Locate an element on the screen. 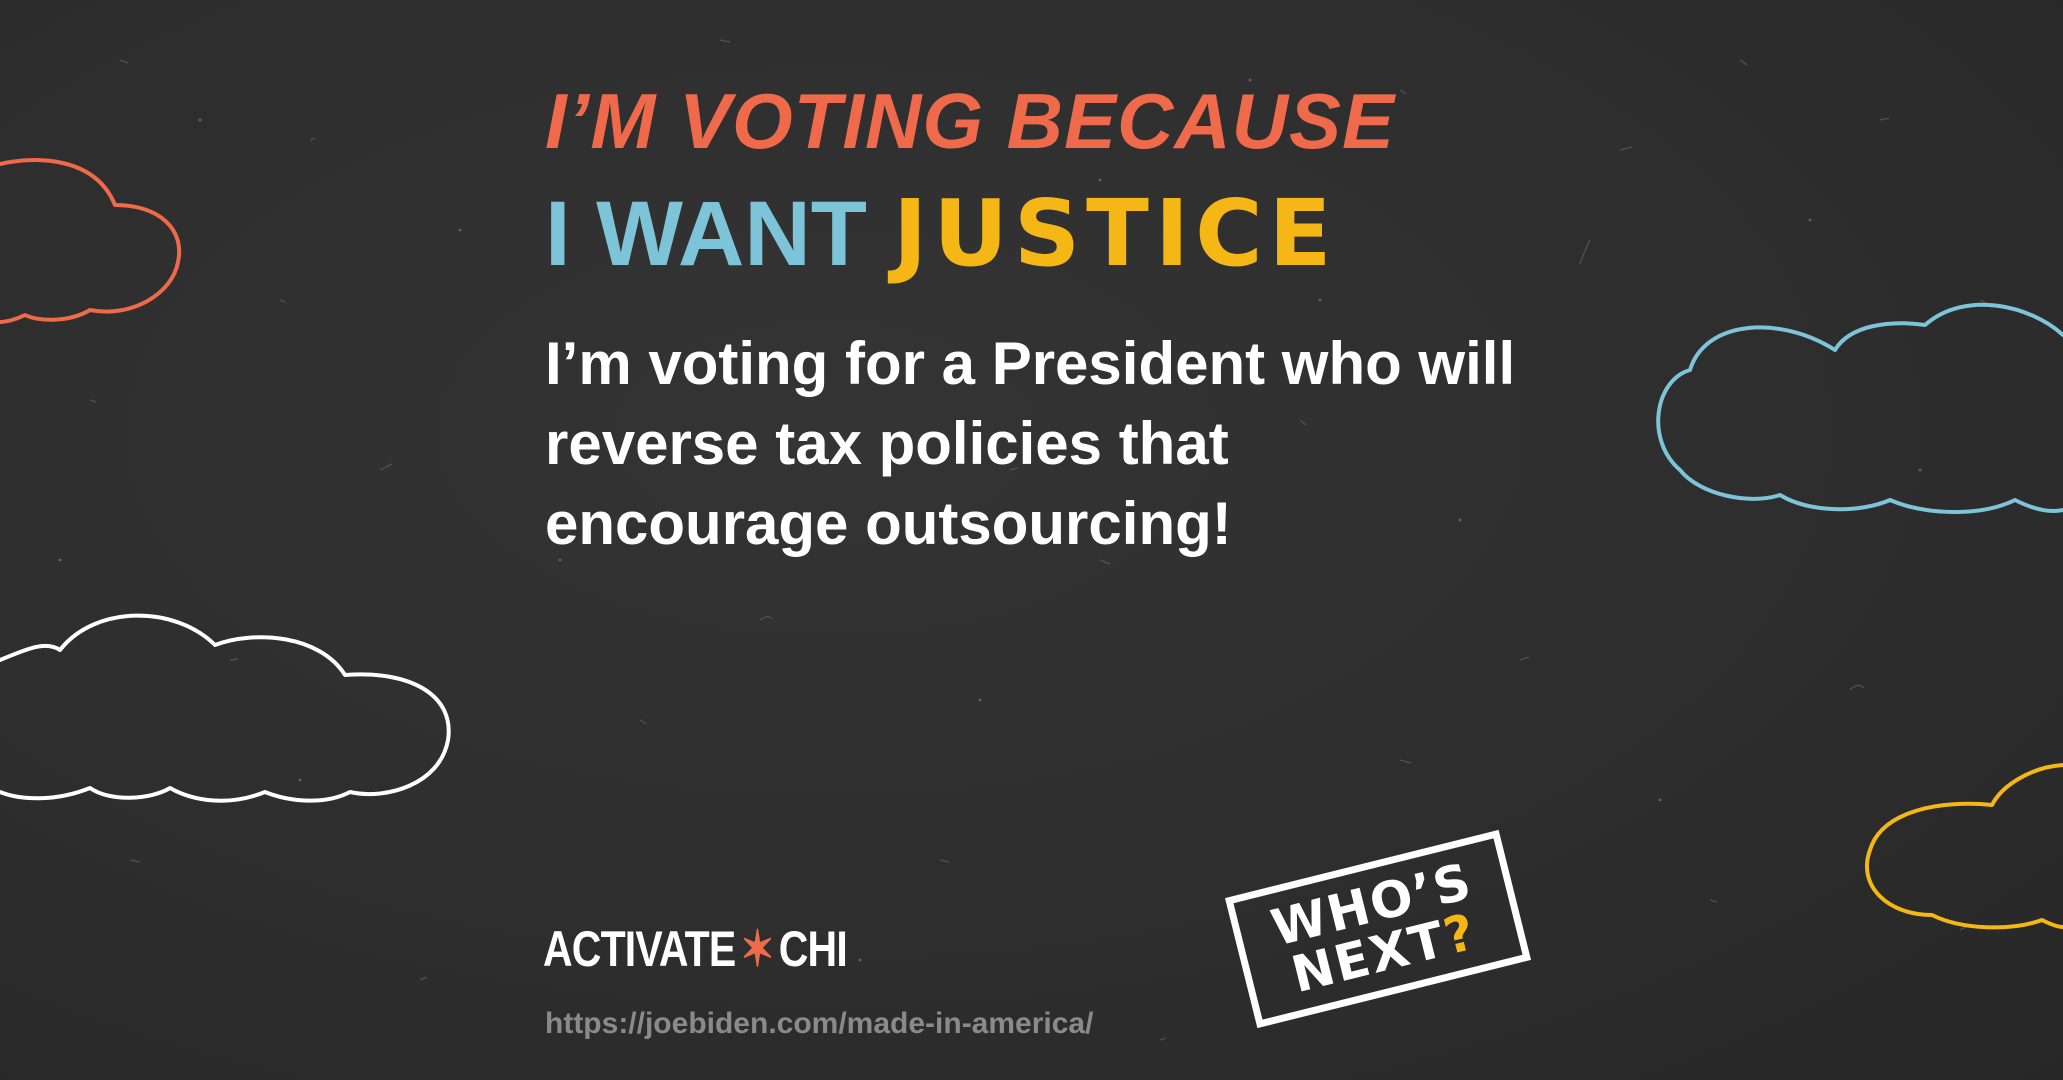  headline-want: I WANT JUSTICE is located at coordinates (941, 234).